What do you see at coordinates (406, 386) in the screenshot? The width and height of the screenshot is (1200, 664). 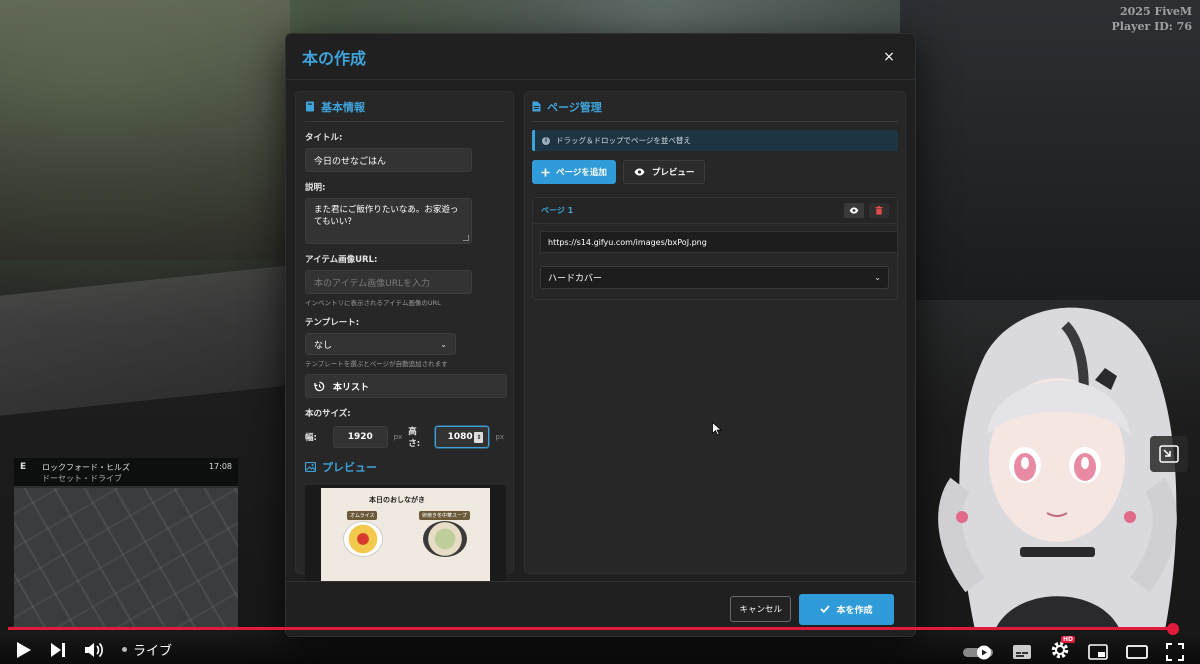 I see `book-list-button: 本リスト` at bounding box center [406, 386].